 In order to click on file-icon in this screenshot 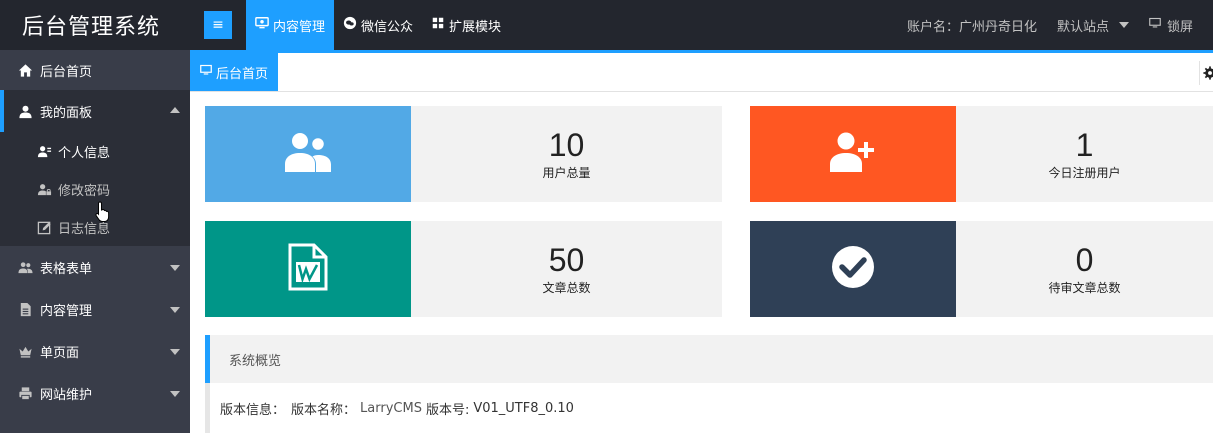, I will do `click(25, 309)`.